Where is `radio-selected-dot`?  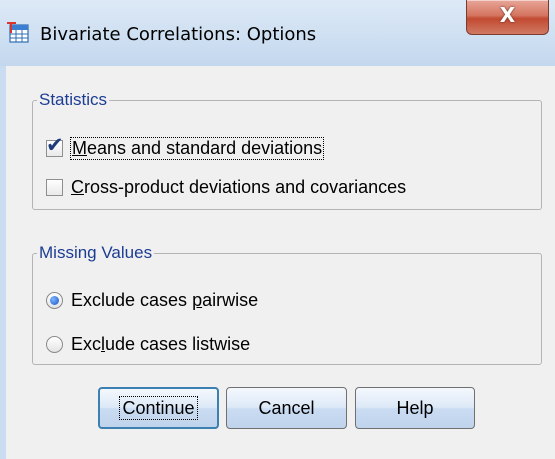
radio-selected-dot is located at coordinates (54, 300).